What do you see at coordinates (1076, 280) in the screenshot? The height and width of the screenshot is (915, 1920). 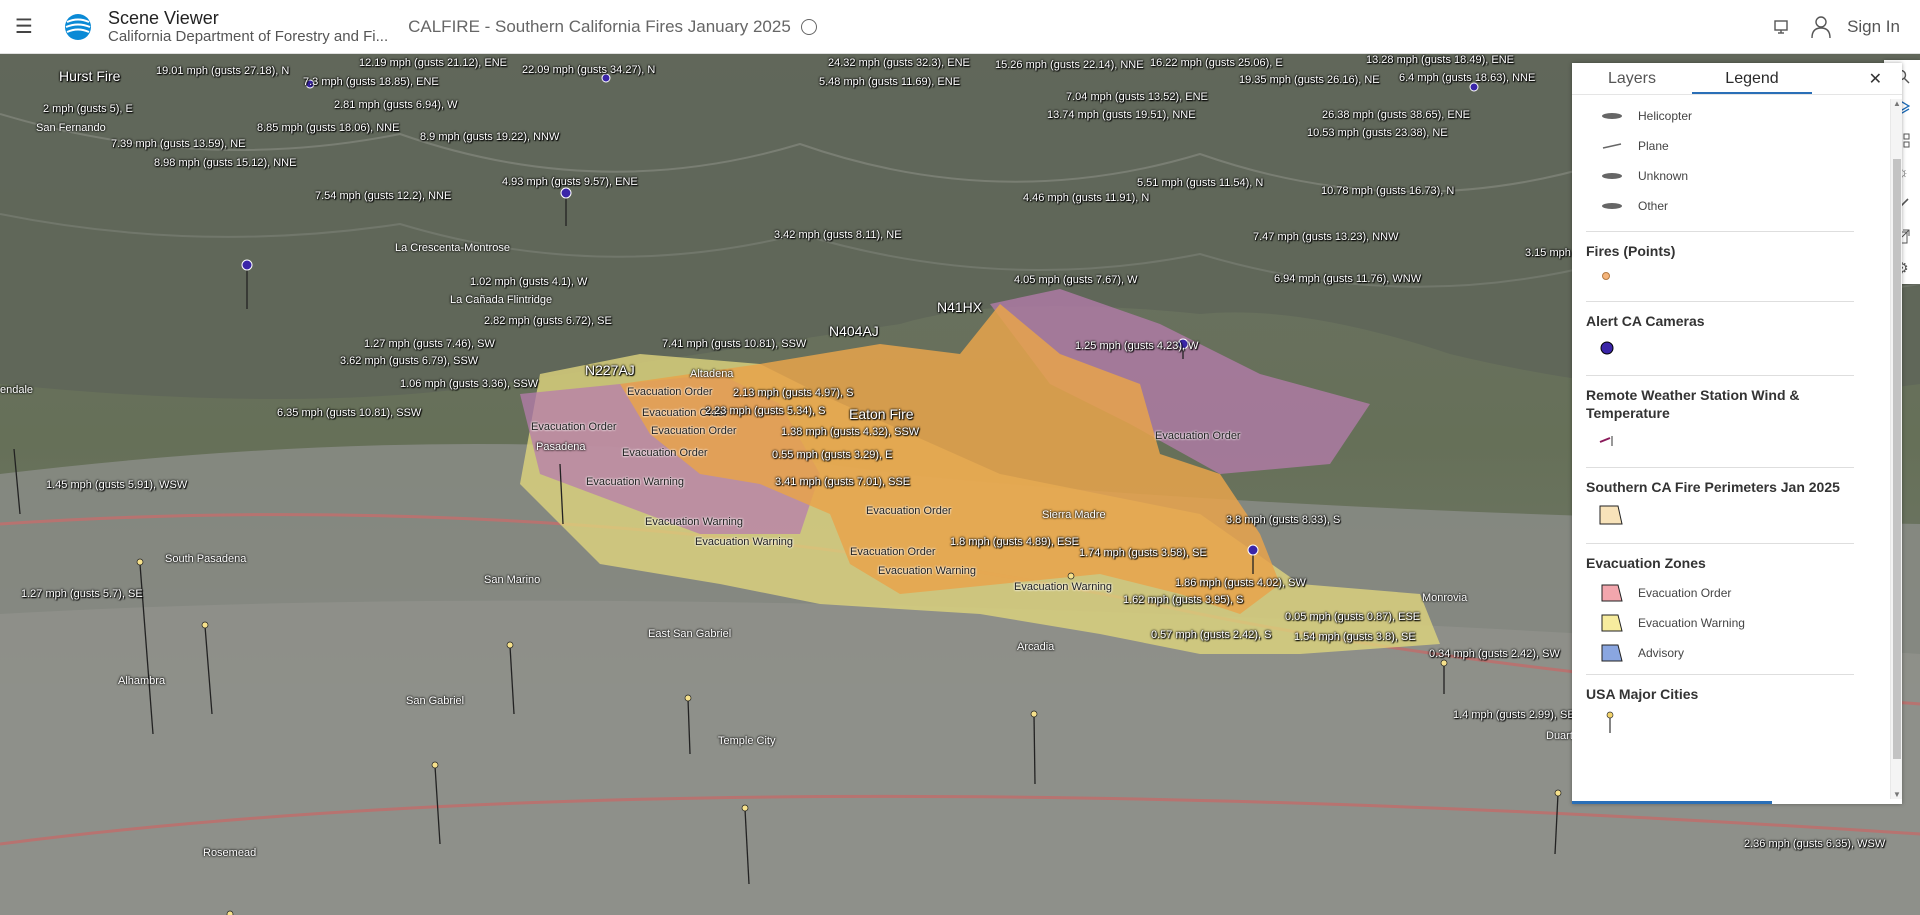 I see `wind-label: 4.05 mph (gusts 7.67), W` at bounding box center [1076, 280].